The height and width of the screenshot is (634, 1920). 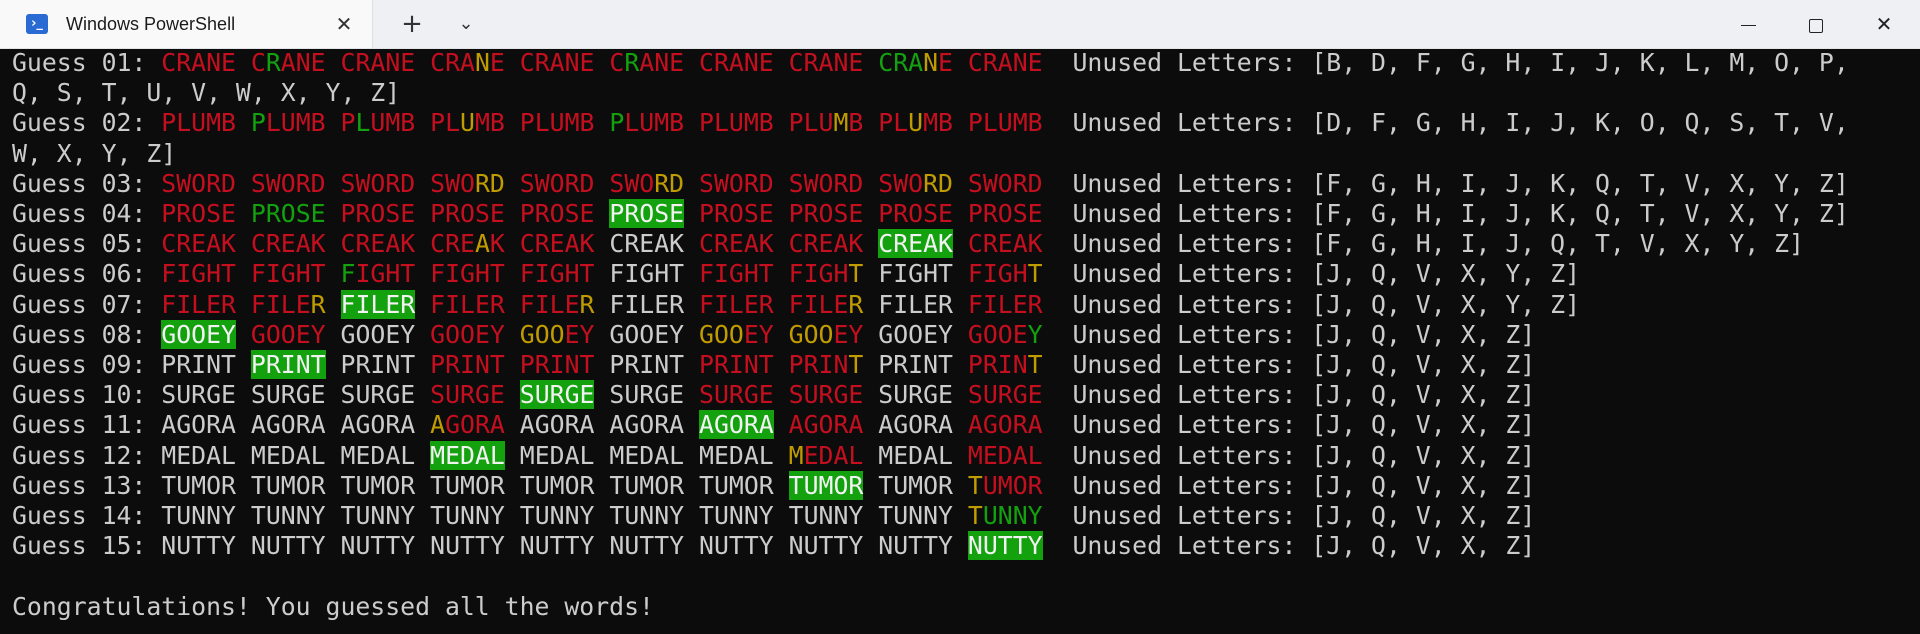 I want to click on maximize-button, so click(x=1816, y=24).